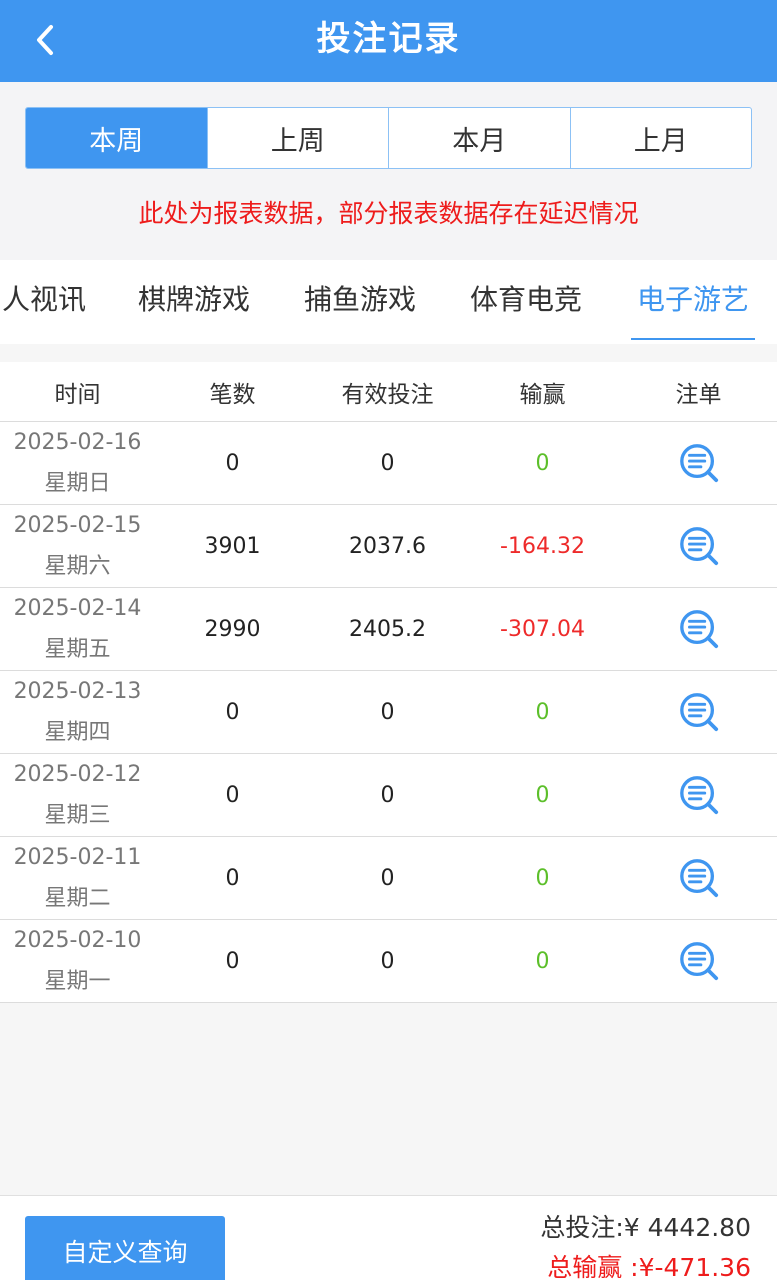  I want to click on tab-last-month: 上月, so click(660, 138).